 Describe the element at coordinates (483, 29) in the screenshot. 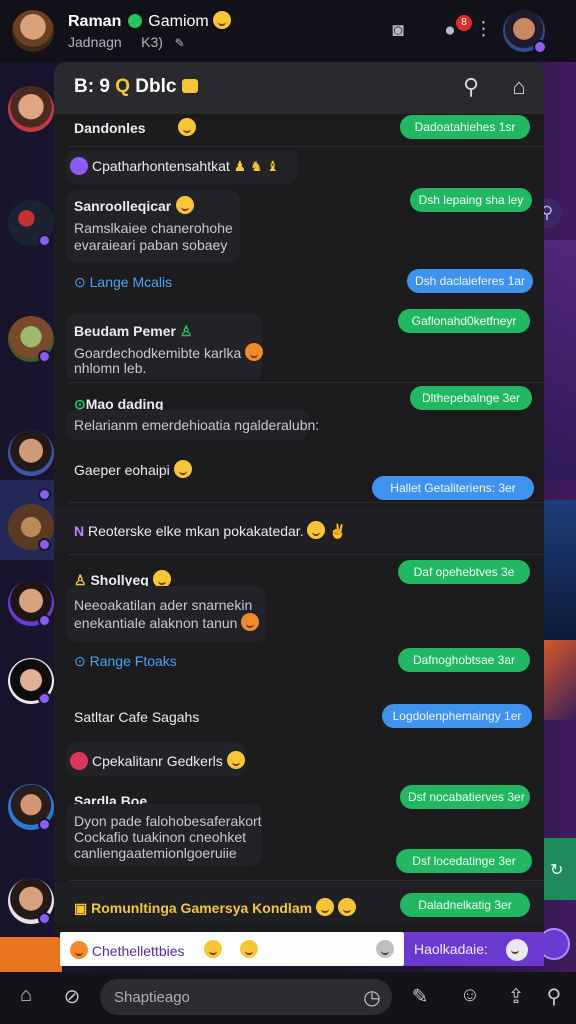

I see `more-options-icon: ⋮` at that location.